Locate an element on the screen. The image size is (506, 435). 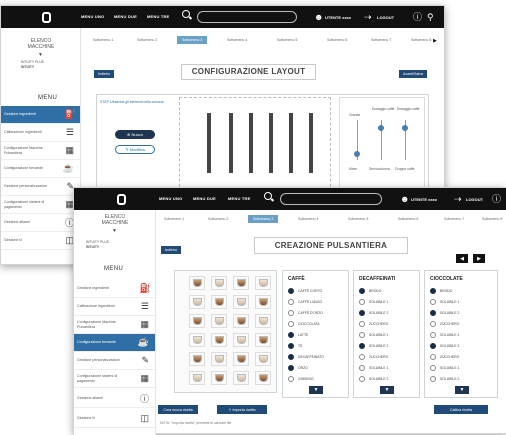
tabs-next-icon: ▶ is located at coordinates (435, 41).